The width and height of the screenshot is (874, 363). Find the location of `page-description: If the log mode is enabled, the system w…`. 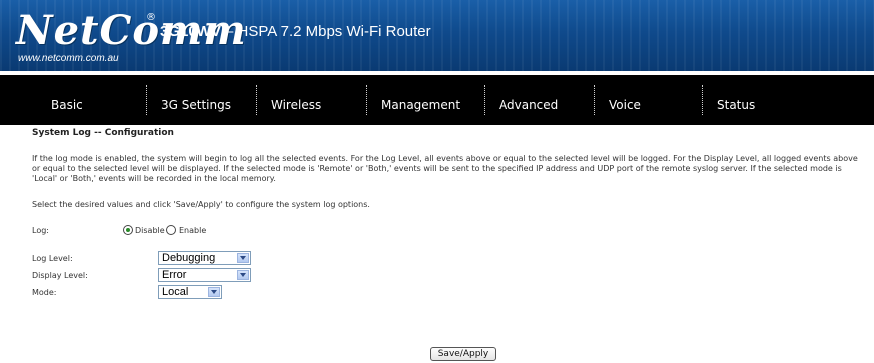

page-description: If the log mode is enabled, the system w… is located at coordinates (445, 168).